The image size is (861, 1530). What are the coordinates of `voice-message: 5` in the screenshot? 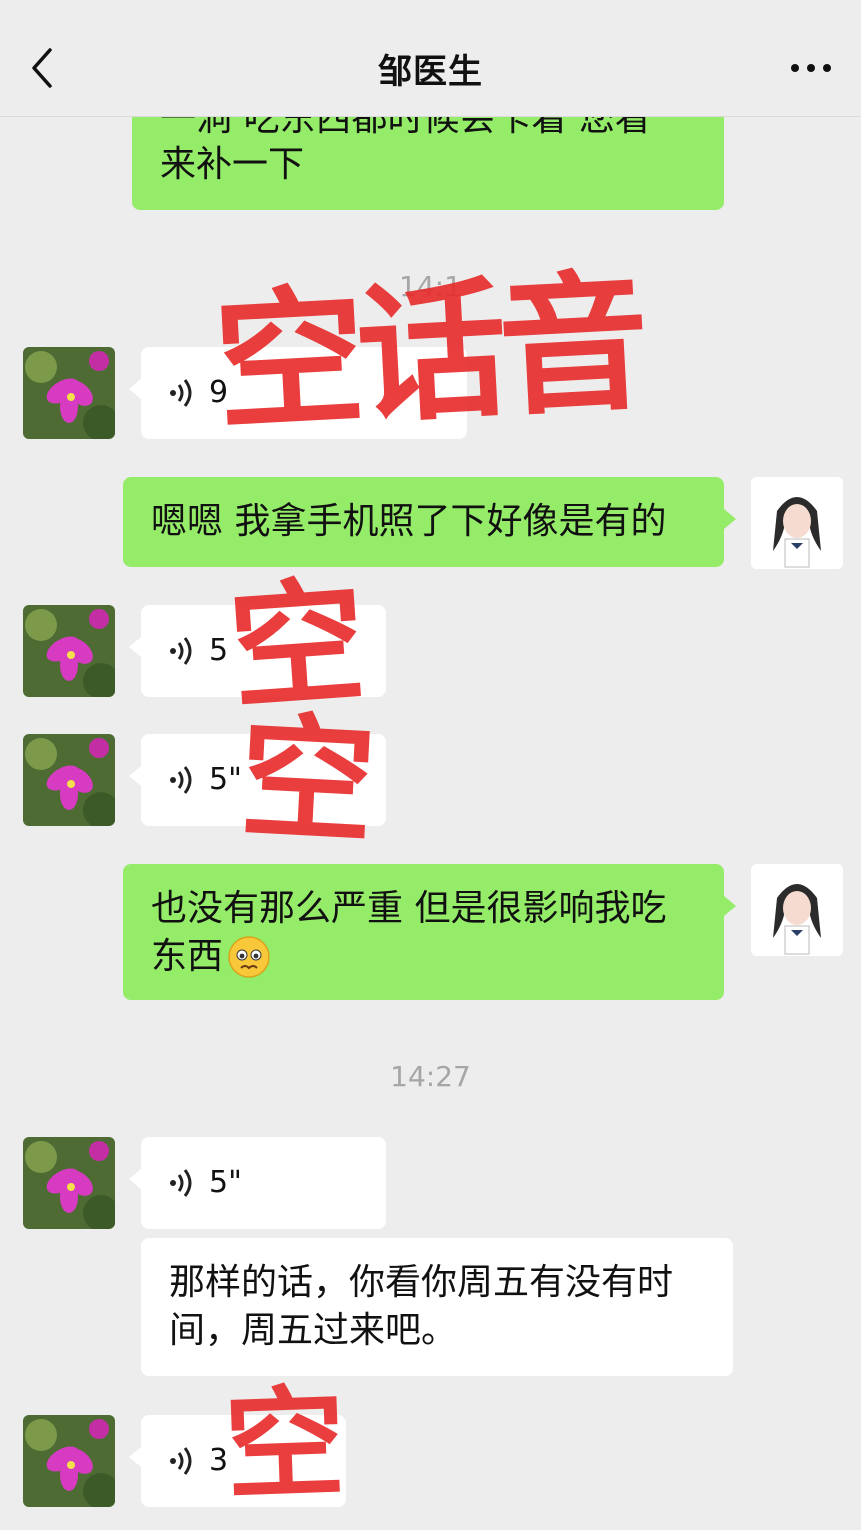 It's located at (257, 651).